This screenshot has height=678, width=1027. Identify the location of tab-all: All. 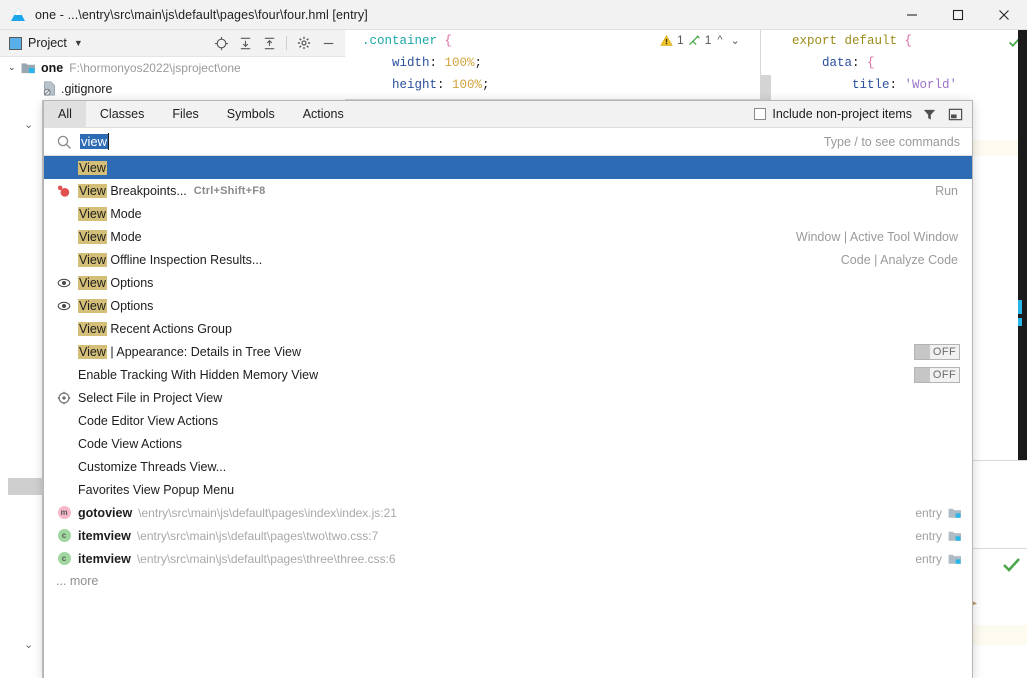
(65, 114).